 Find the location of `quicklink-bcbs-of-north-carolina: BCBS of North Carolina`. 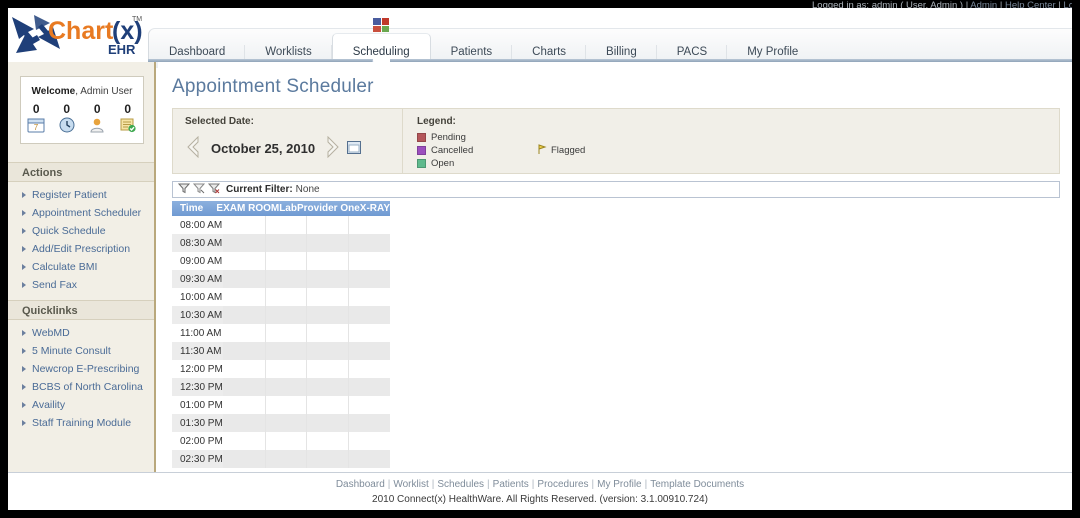

quicklink-bcbs-of-north-carolina: BCBS of North Carolina is located at coordinates (87, 387).